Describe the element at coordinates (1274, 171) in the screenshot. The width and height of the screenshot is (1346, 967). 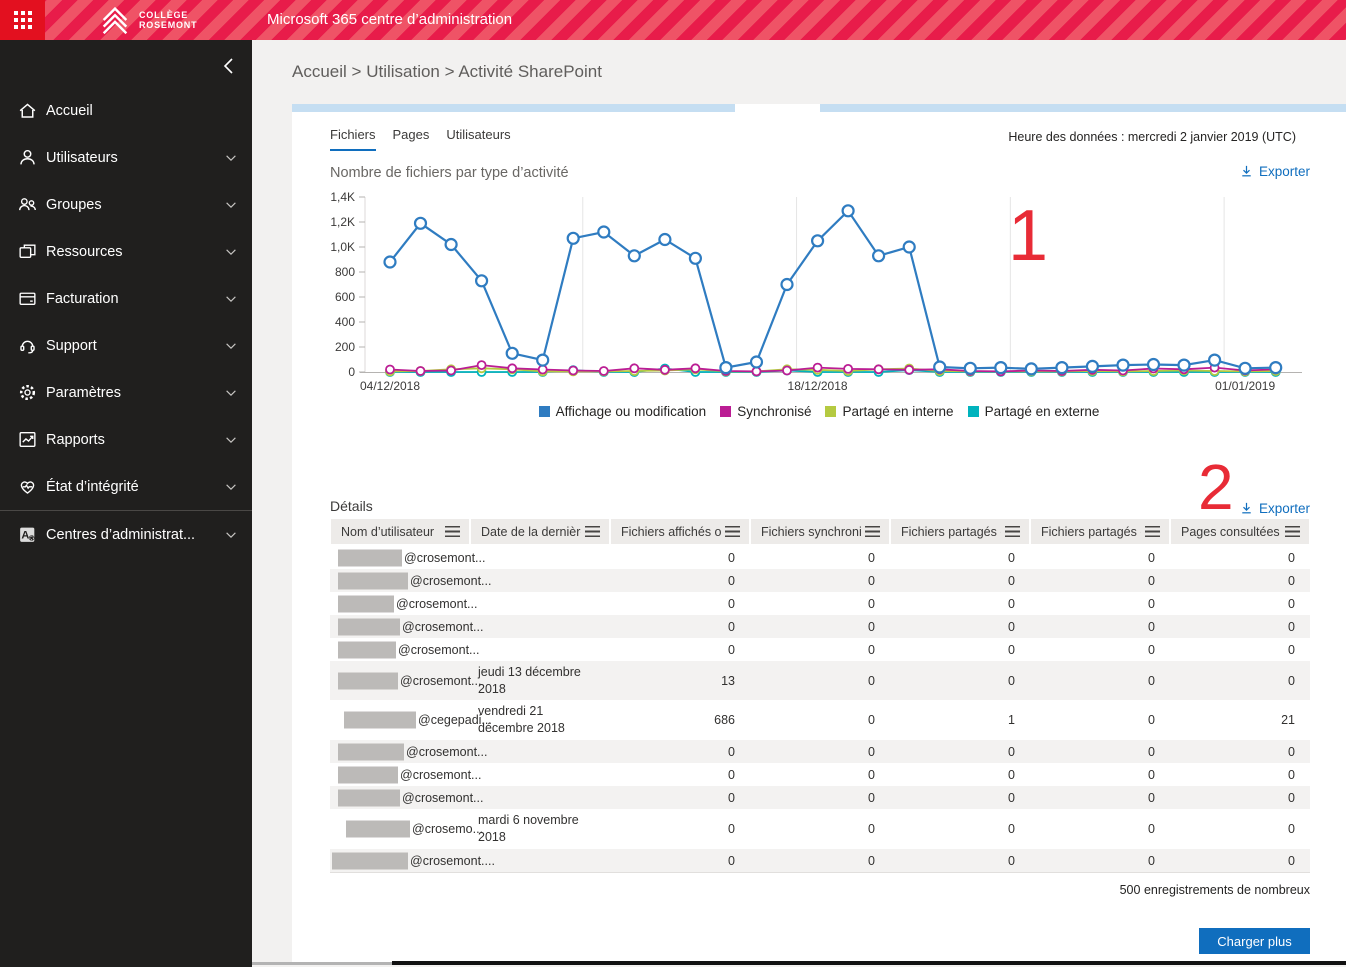
I see `export-chart-link: Exporter` at that location.